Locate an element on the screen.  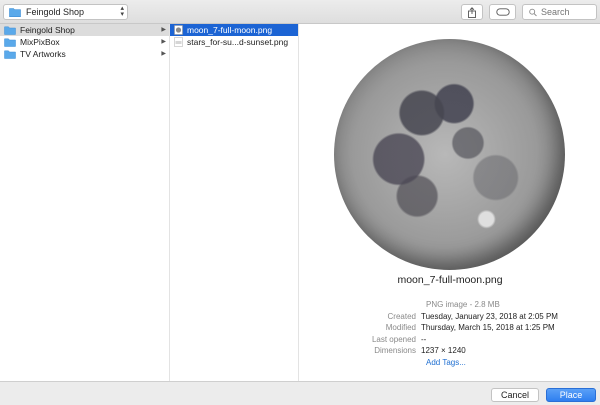
location-popup: Feingold Shop ▴ ▾ is located at coordinates (65, 12).